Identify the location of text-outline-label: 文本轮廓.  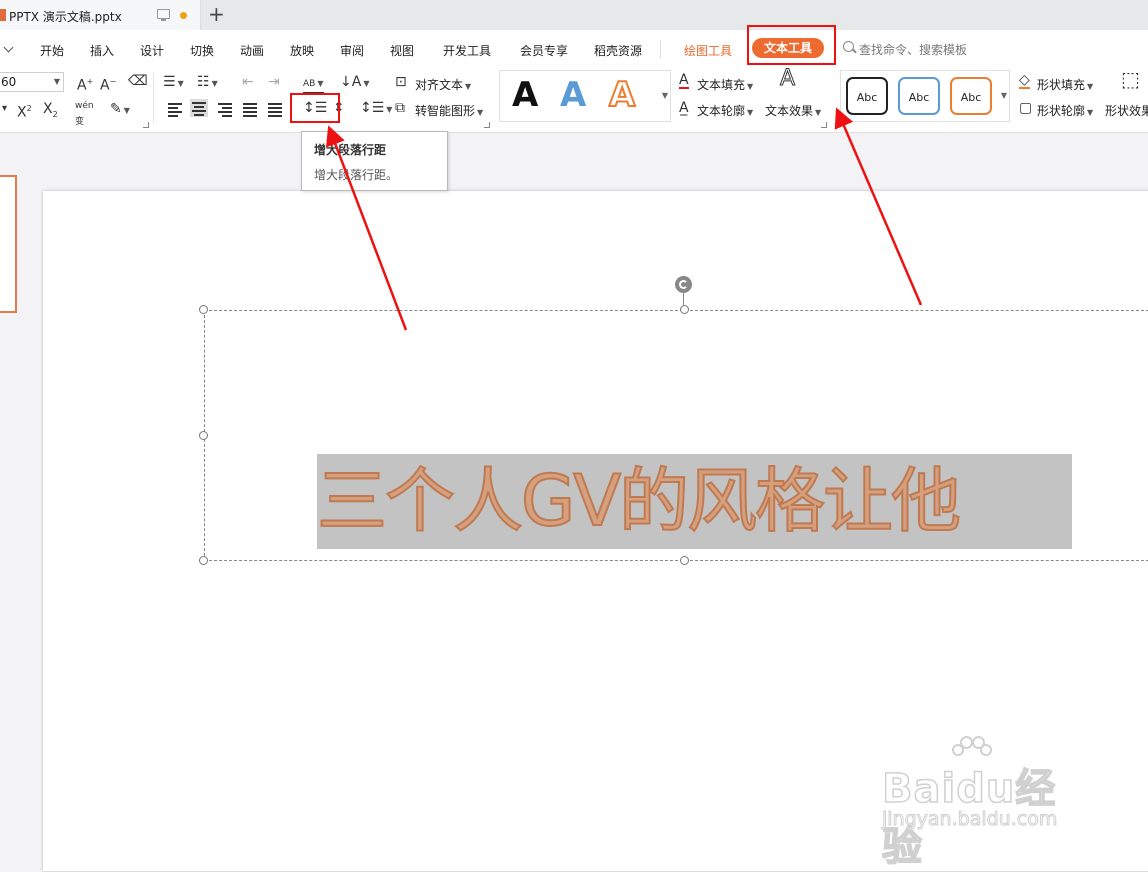
(721, 111).